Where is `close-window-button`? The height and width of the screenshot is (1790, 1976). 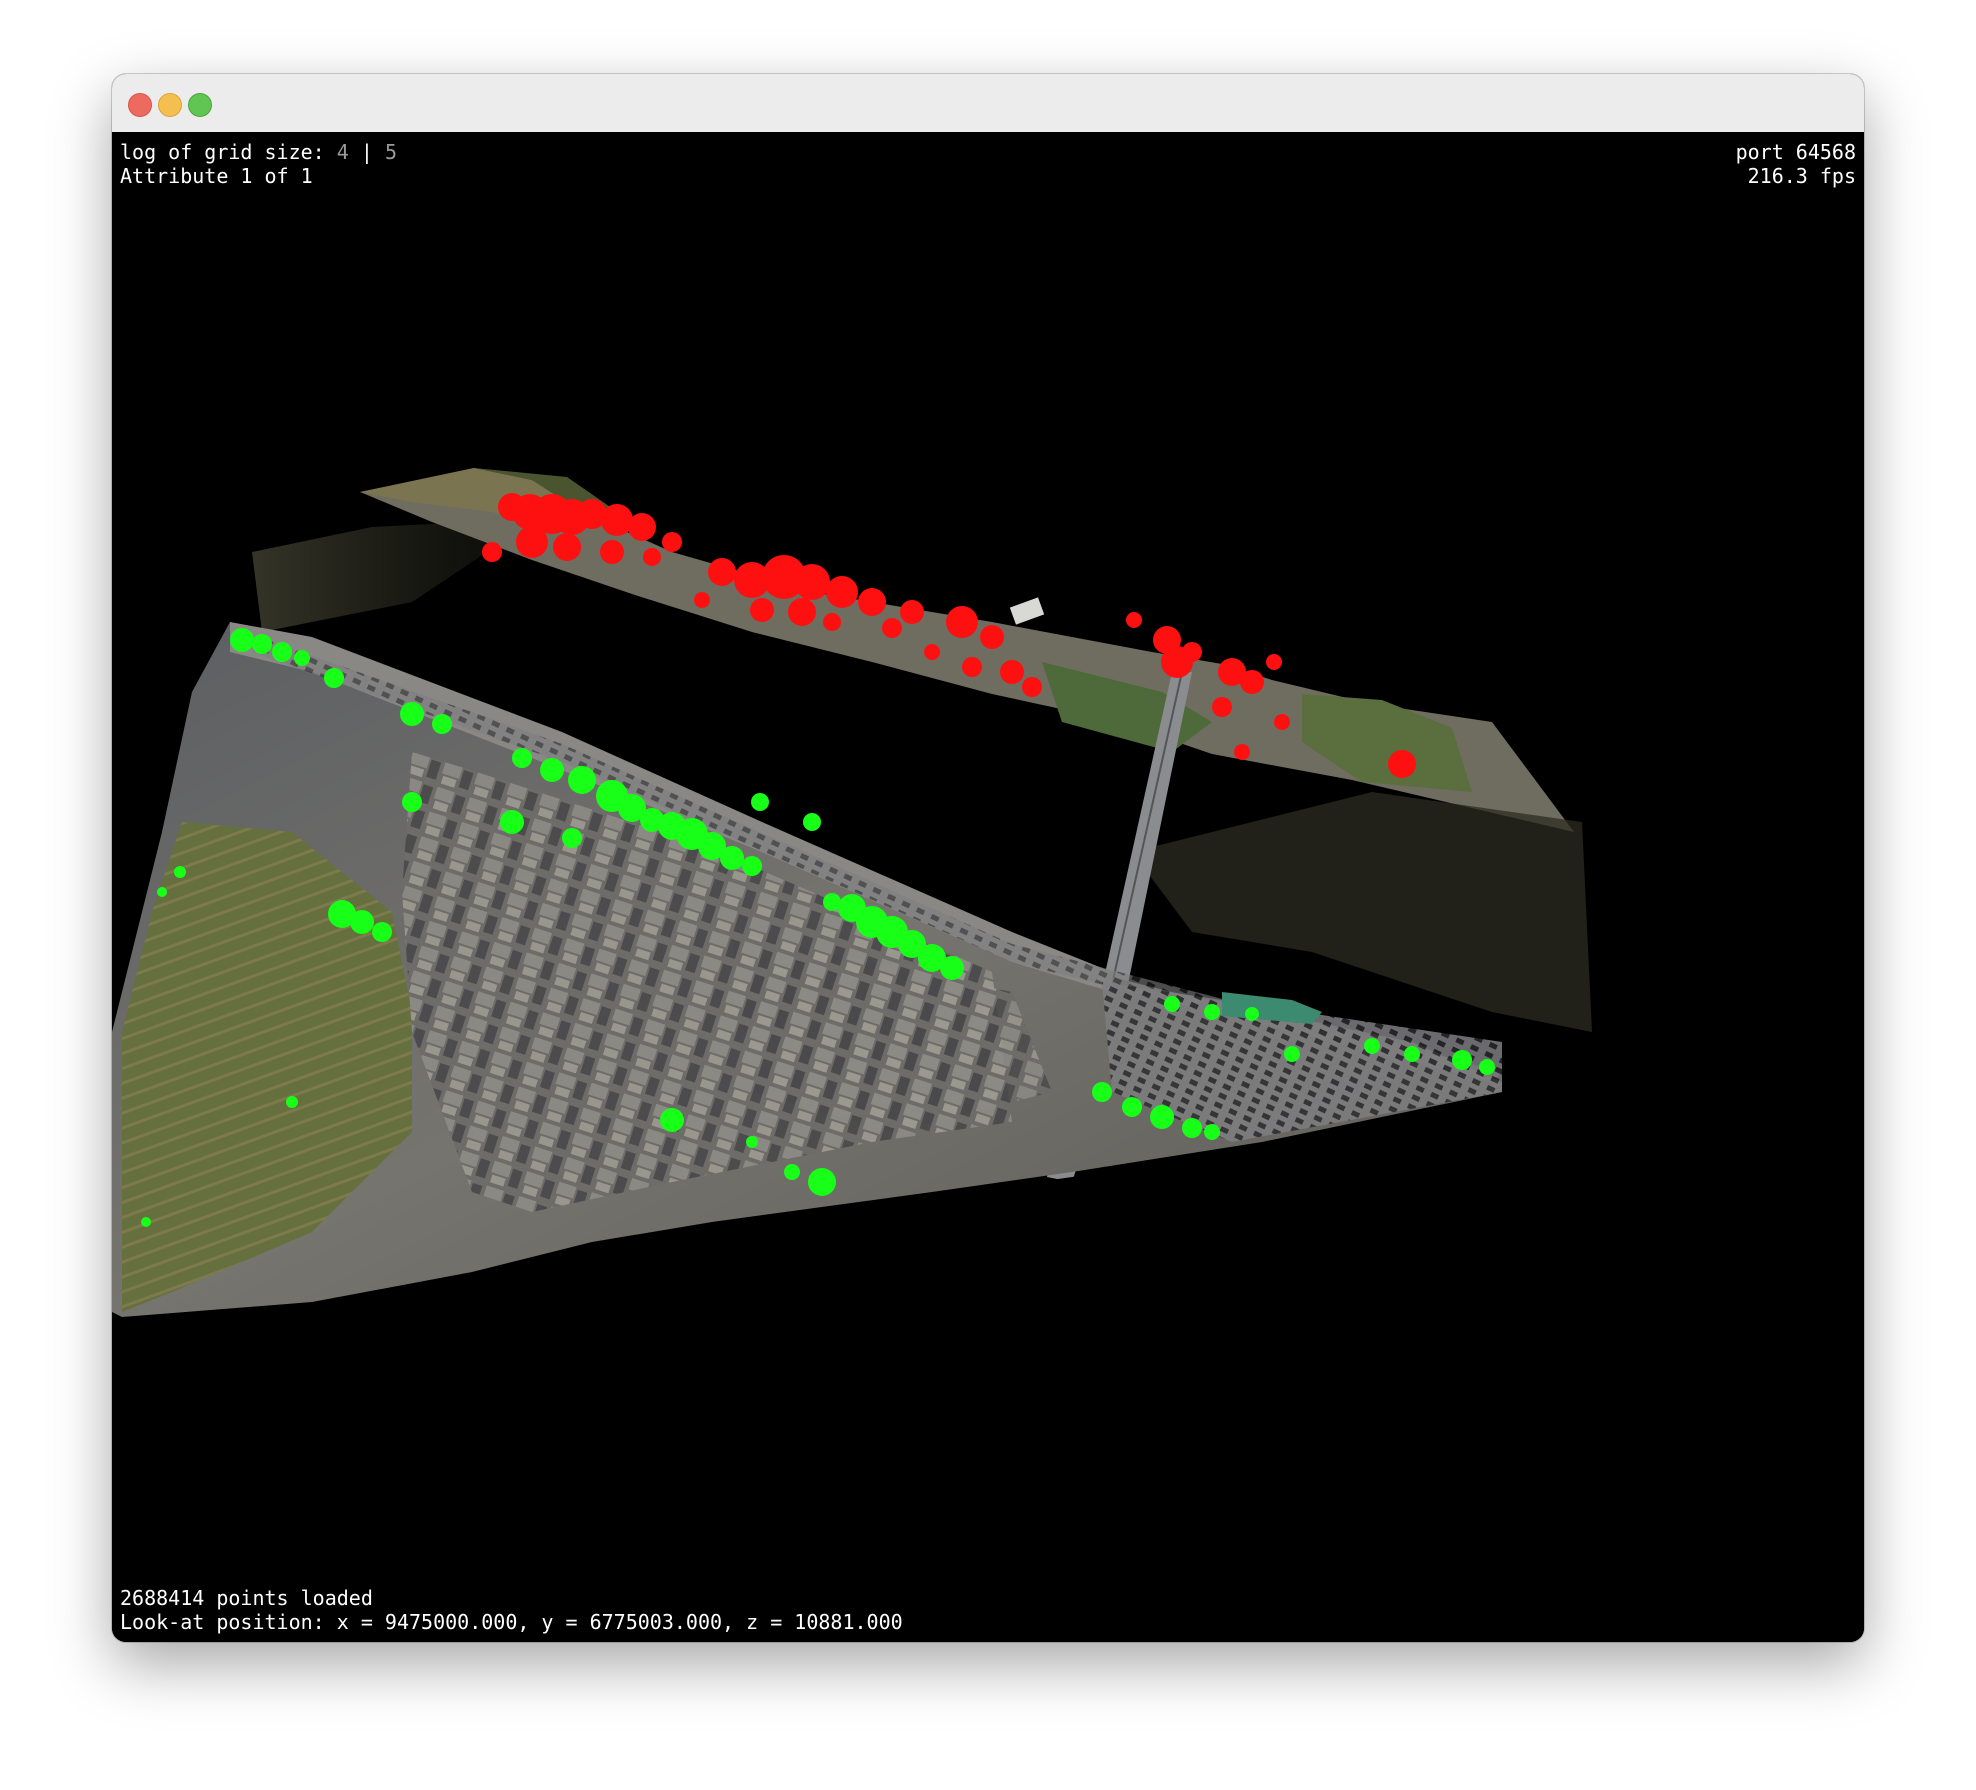
close-window-button is located at coordinates (140, 105).